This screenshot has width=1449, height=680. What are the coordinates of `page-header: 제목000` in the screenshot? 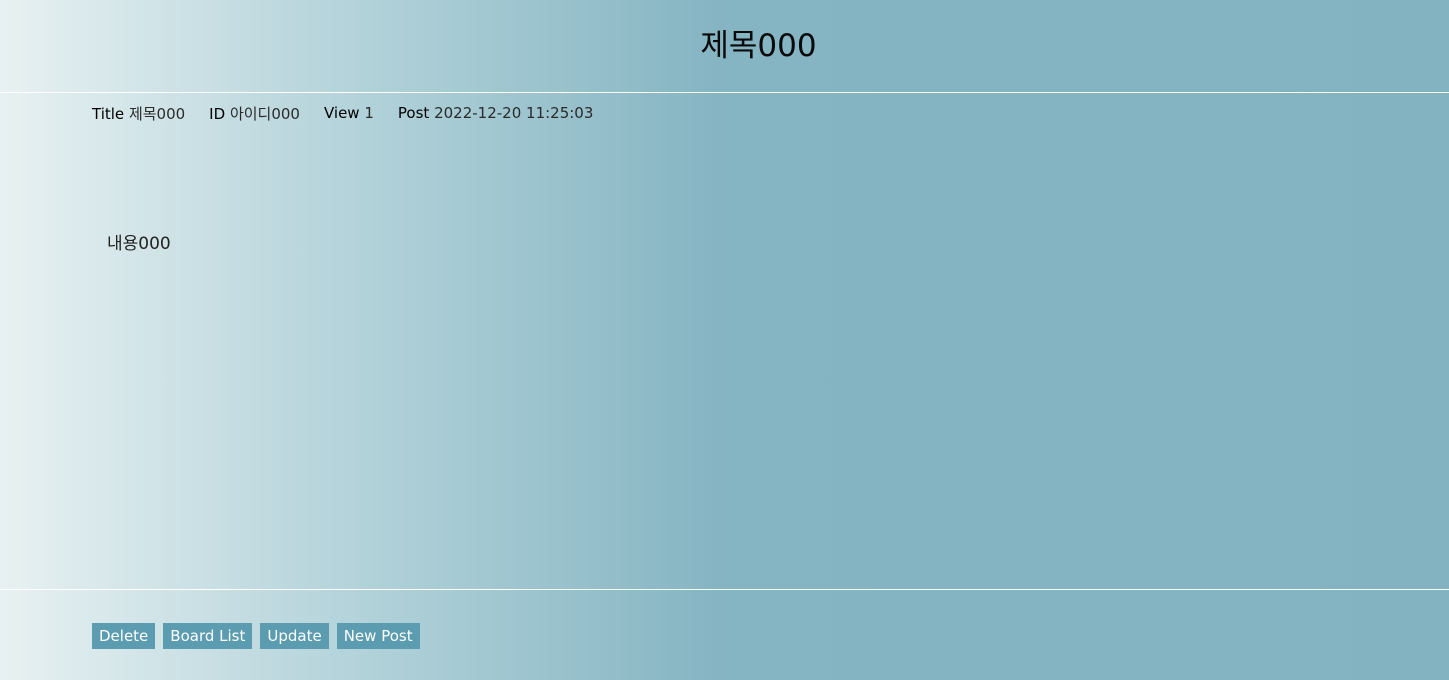 It's located at (724, 46).